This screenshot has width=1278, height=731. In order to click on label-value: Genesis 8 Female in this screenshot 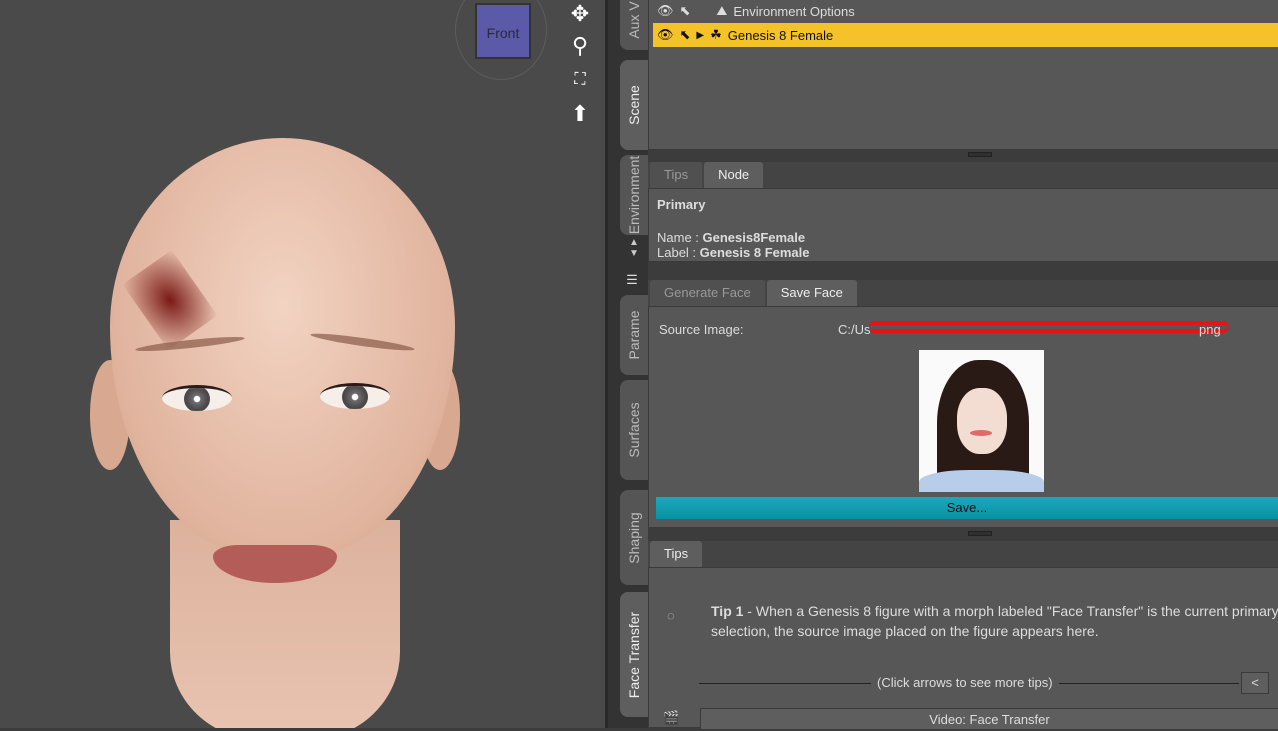, I will do `click(754, 252)`.